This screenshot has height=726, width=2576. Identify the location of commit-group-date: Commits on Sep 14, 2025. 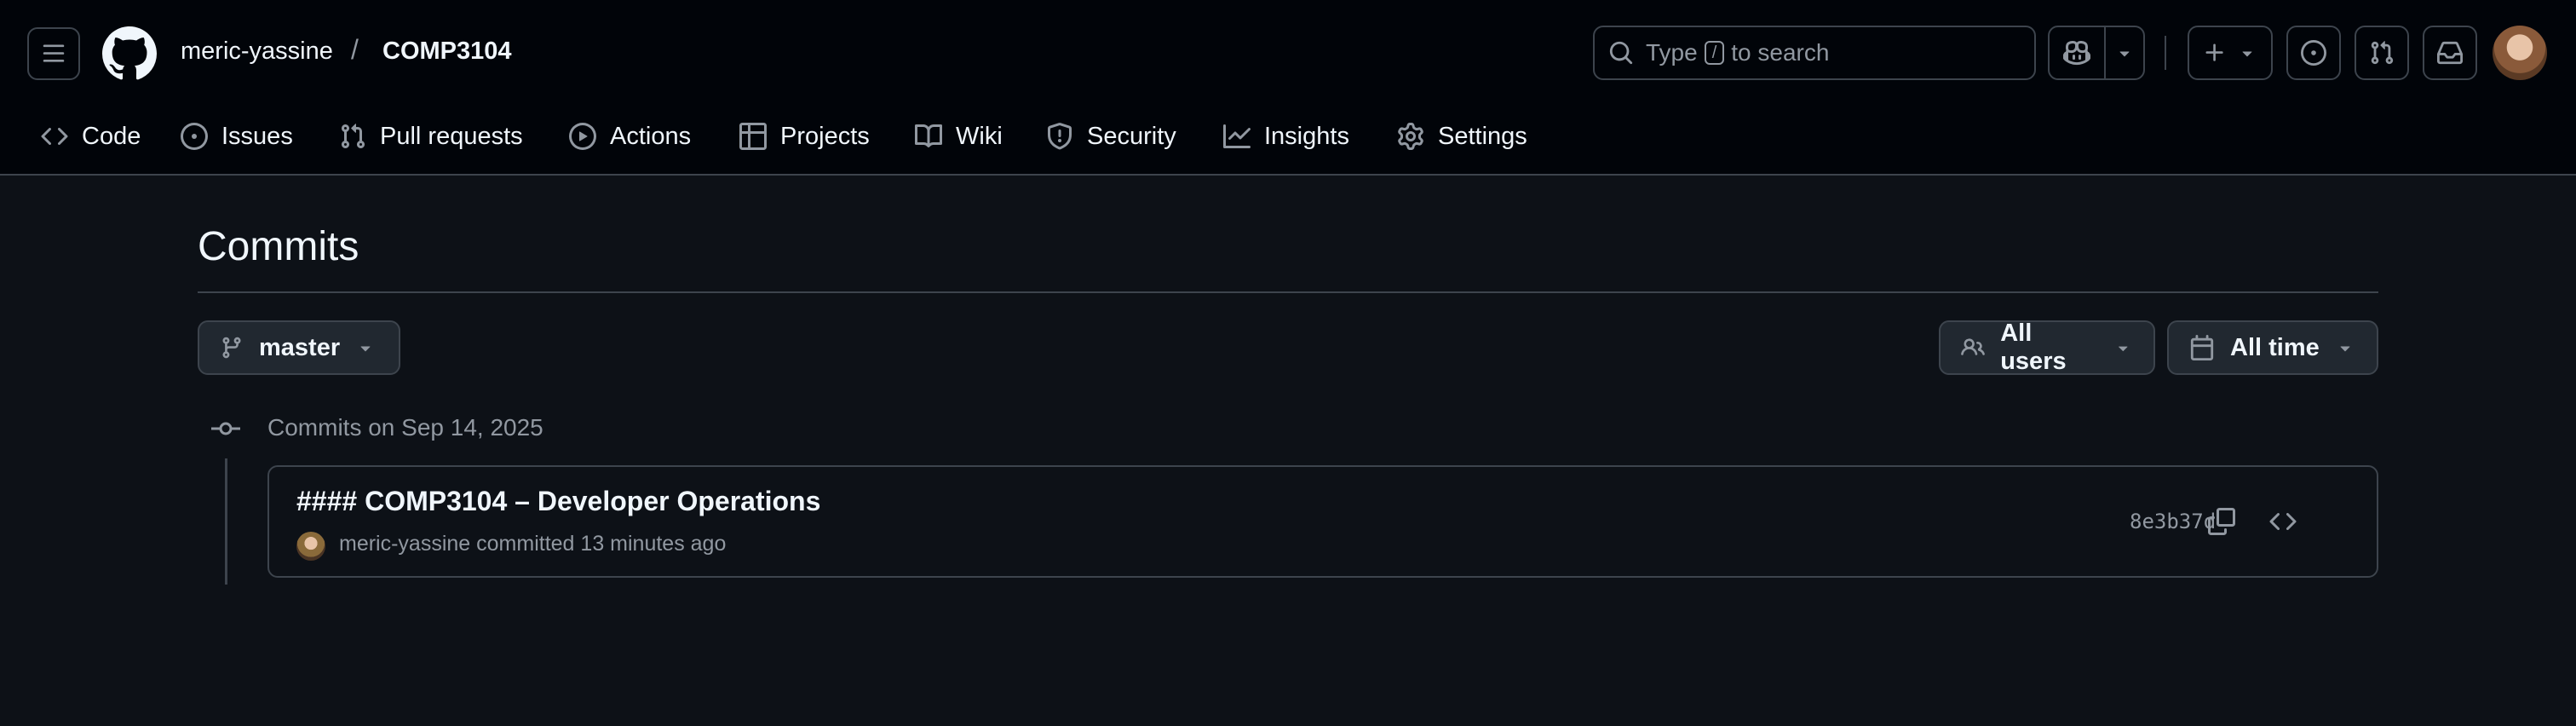
(405, 427).